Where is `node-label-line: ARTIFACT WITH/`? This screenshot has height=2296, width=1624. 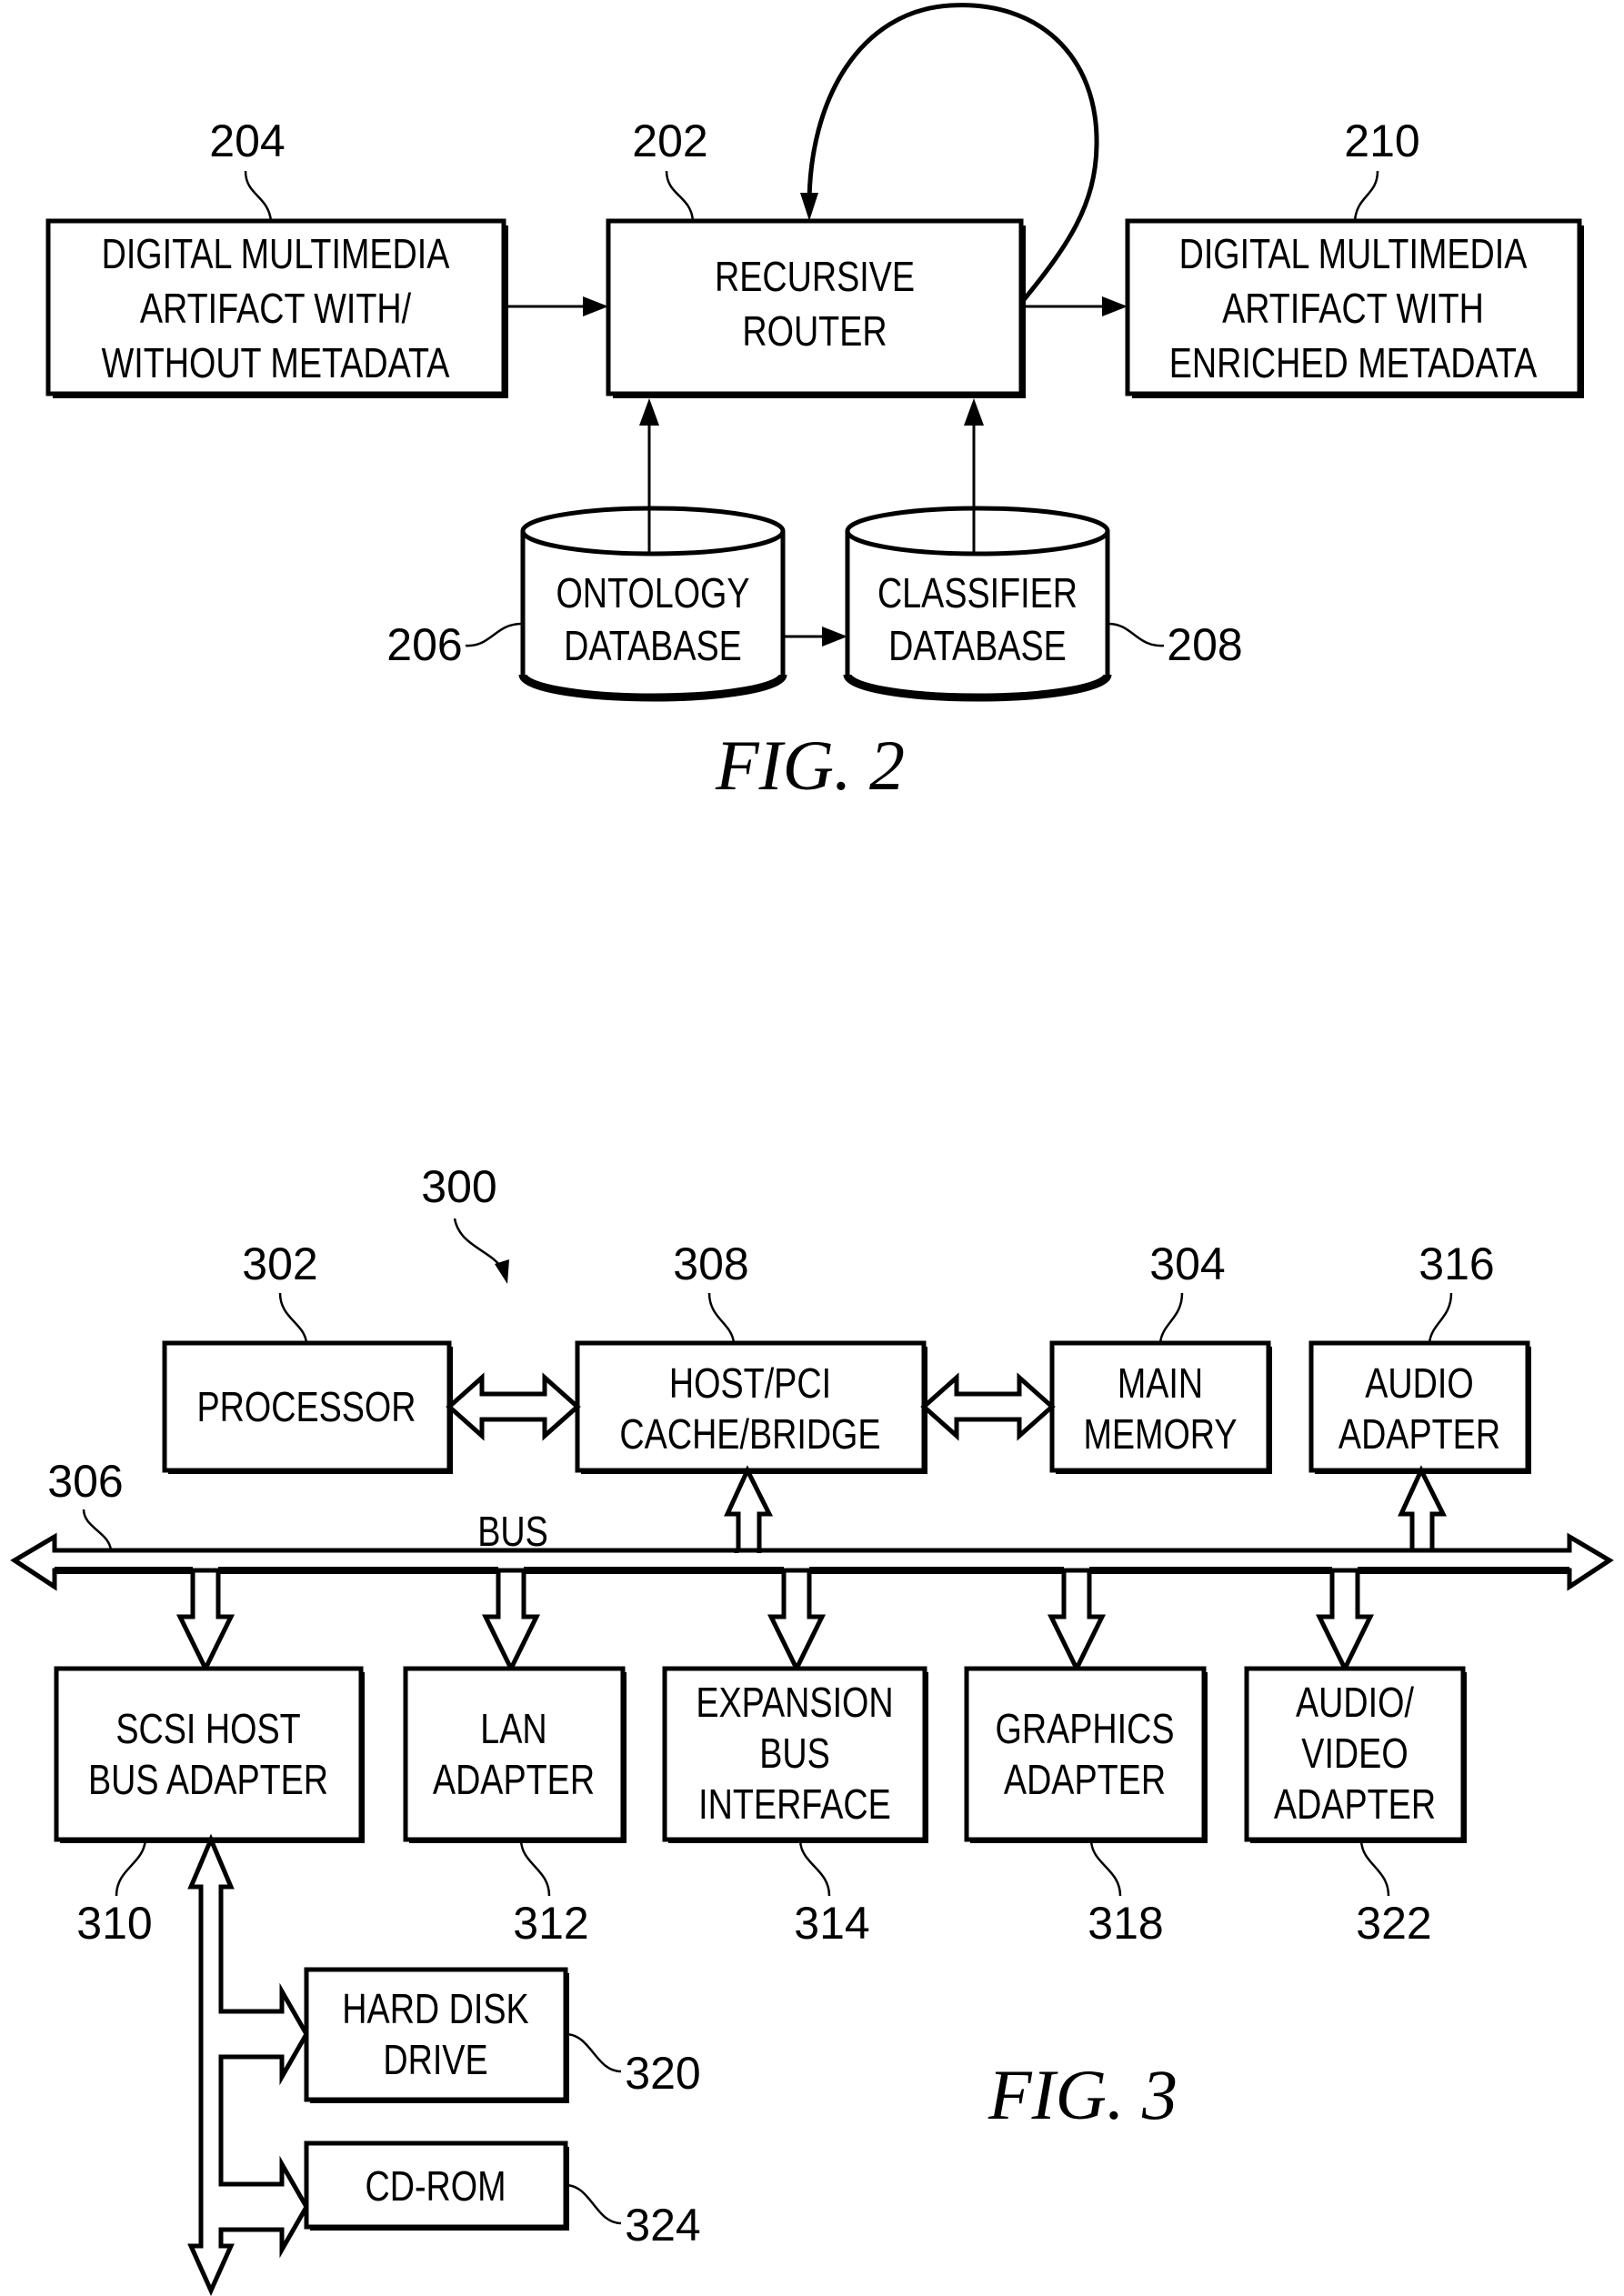
node-label-line: ARTIFACT WITH/ is located at coordinates (275, 309).